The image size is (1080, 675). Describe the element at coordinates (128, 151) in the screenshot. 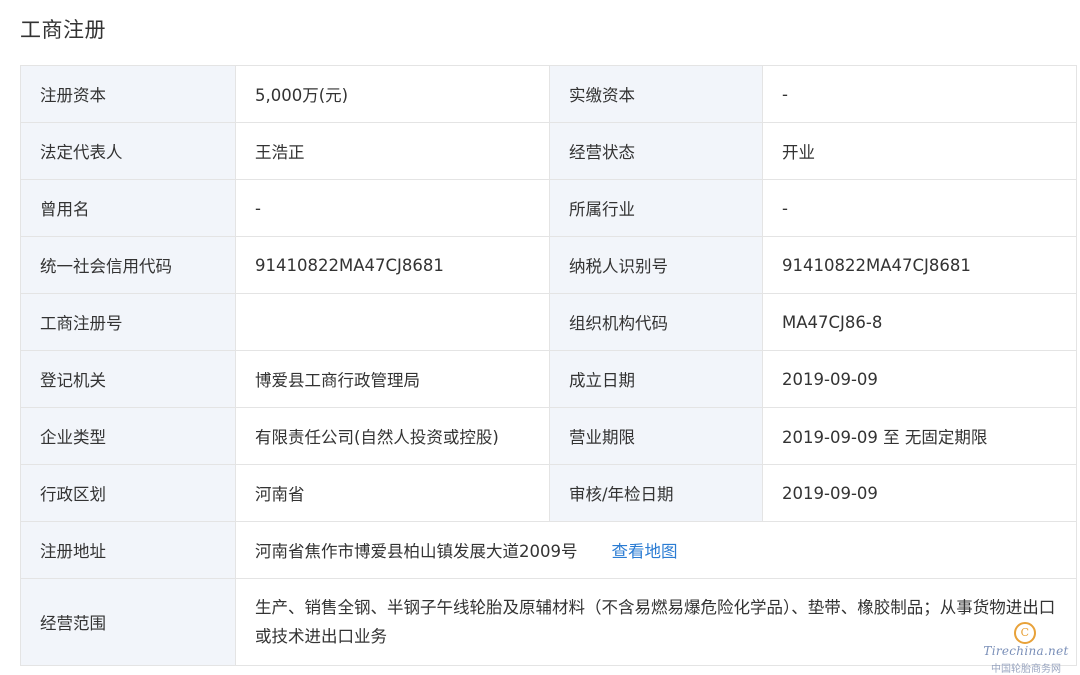

I see `field-label: 法定代表人` at that location.